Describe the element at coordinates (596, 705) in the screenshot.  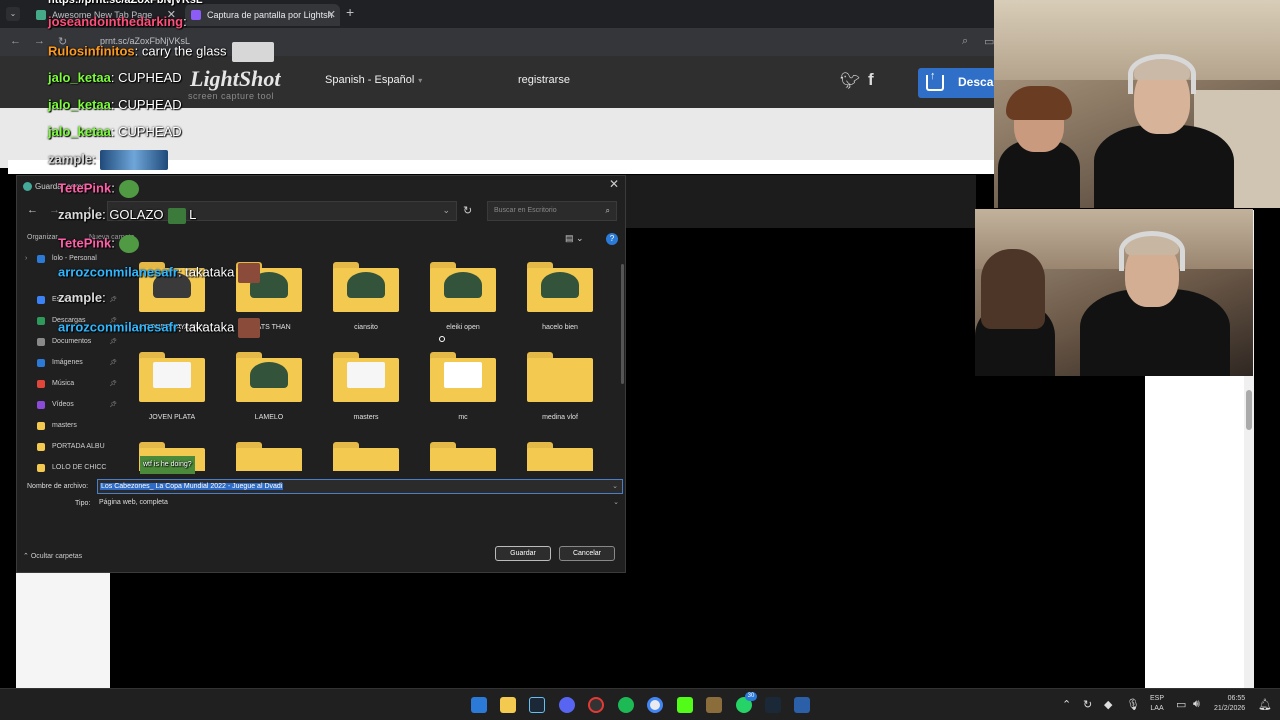
I see `settings-app-icon` at that location.